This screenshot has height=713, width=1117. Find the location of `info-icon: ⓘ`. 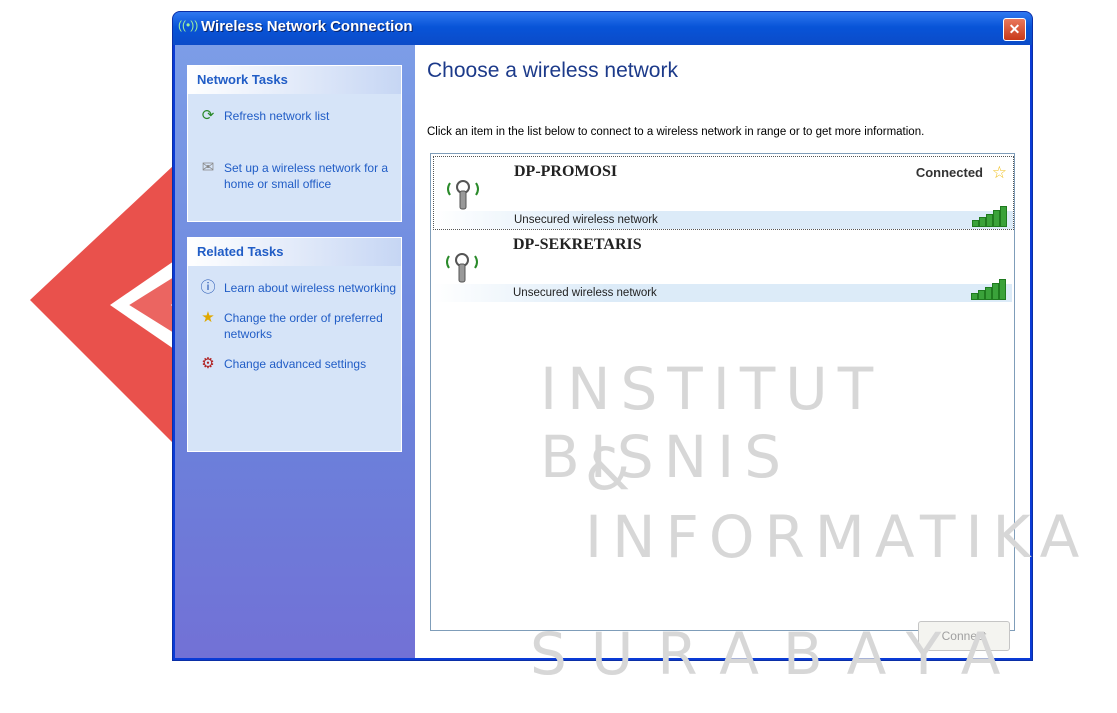

info-icon: ⓘ is located at coordinates (208, 287).